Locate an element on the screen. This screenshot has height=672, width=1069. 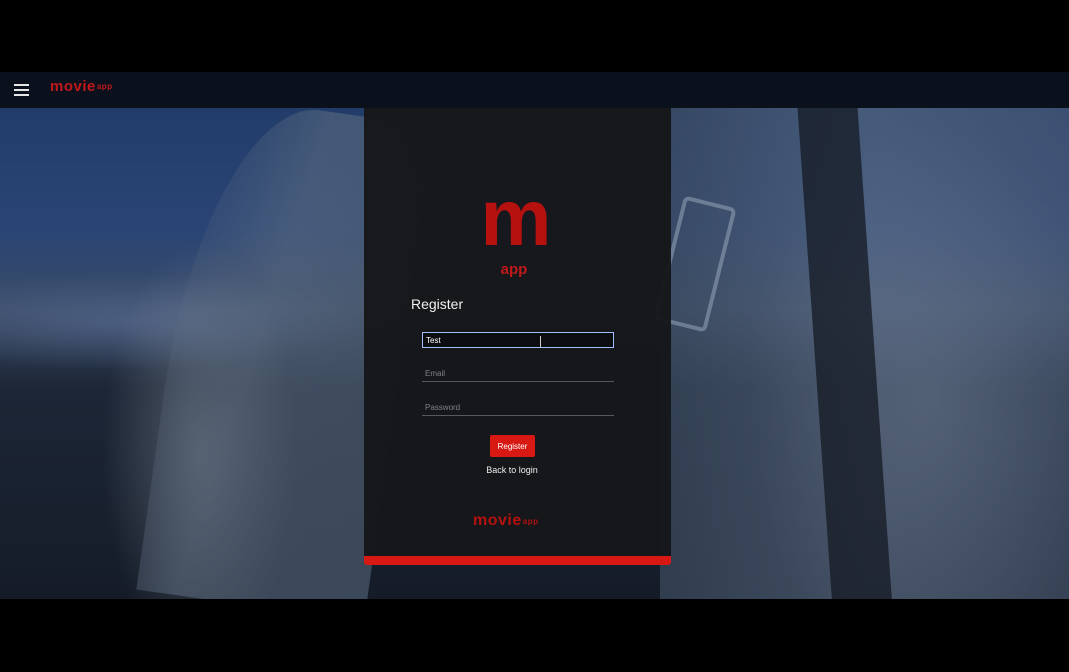
footer-brand-logo: movieapp is located at coordinates (505, 521).